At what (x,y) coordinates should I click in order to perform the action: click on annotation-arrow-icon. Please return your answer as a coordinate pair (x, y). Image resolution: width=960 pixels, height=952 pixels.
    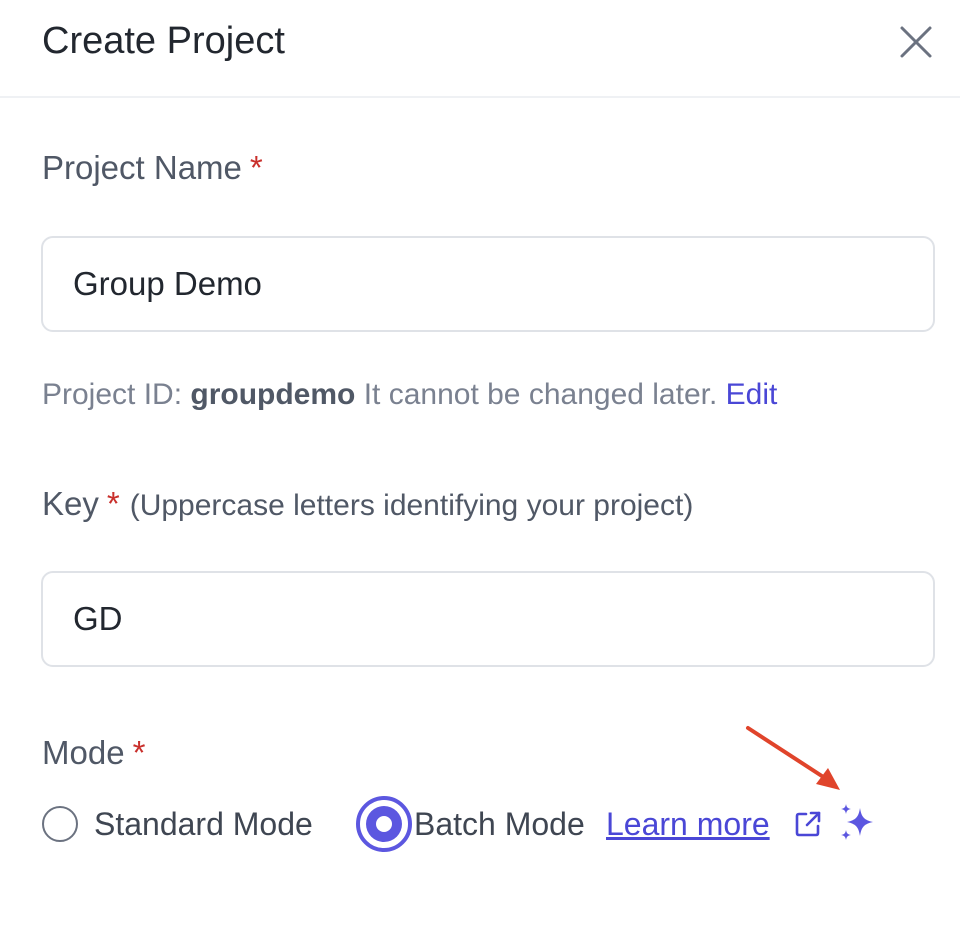
    Looking at the image, I should click on (793, 758).